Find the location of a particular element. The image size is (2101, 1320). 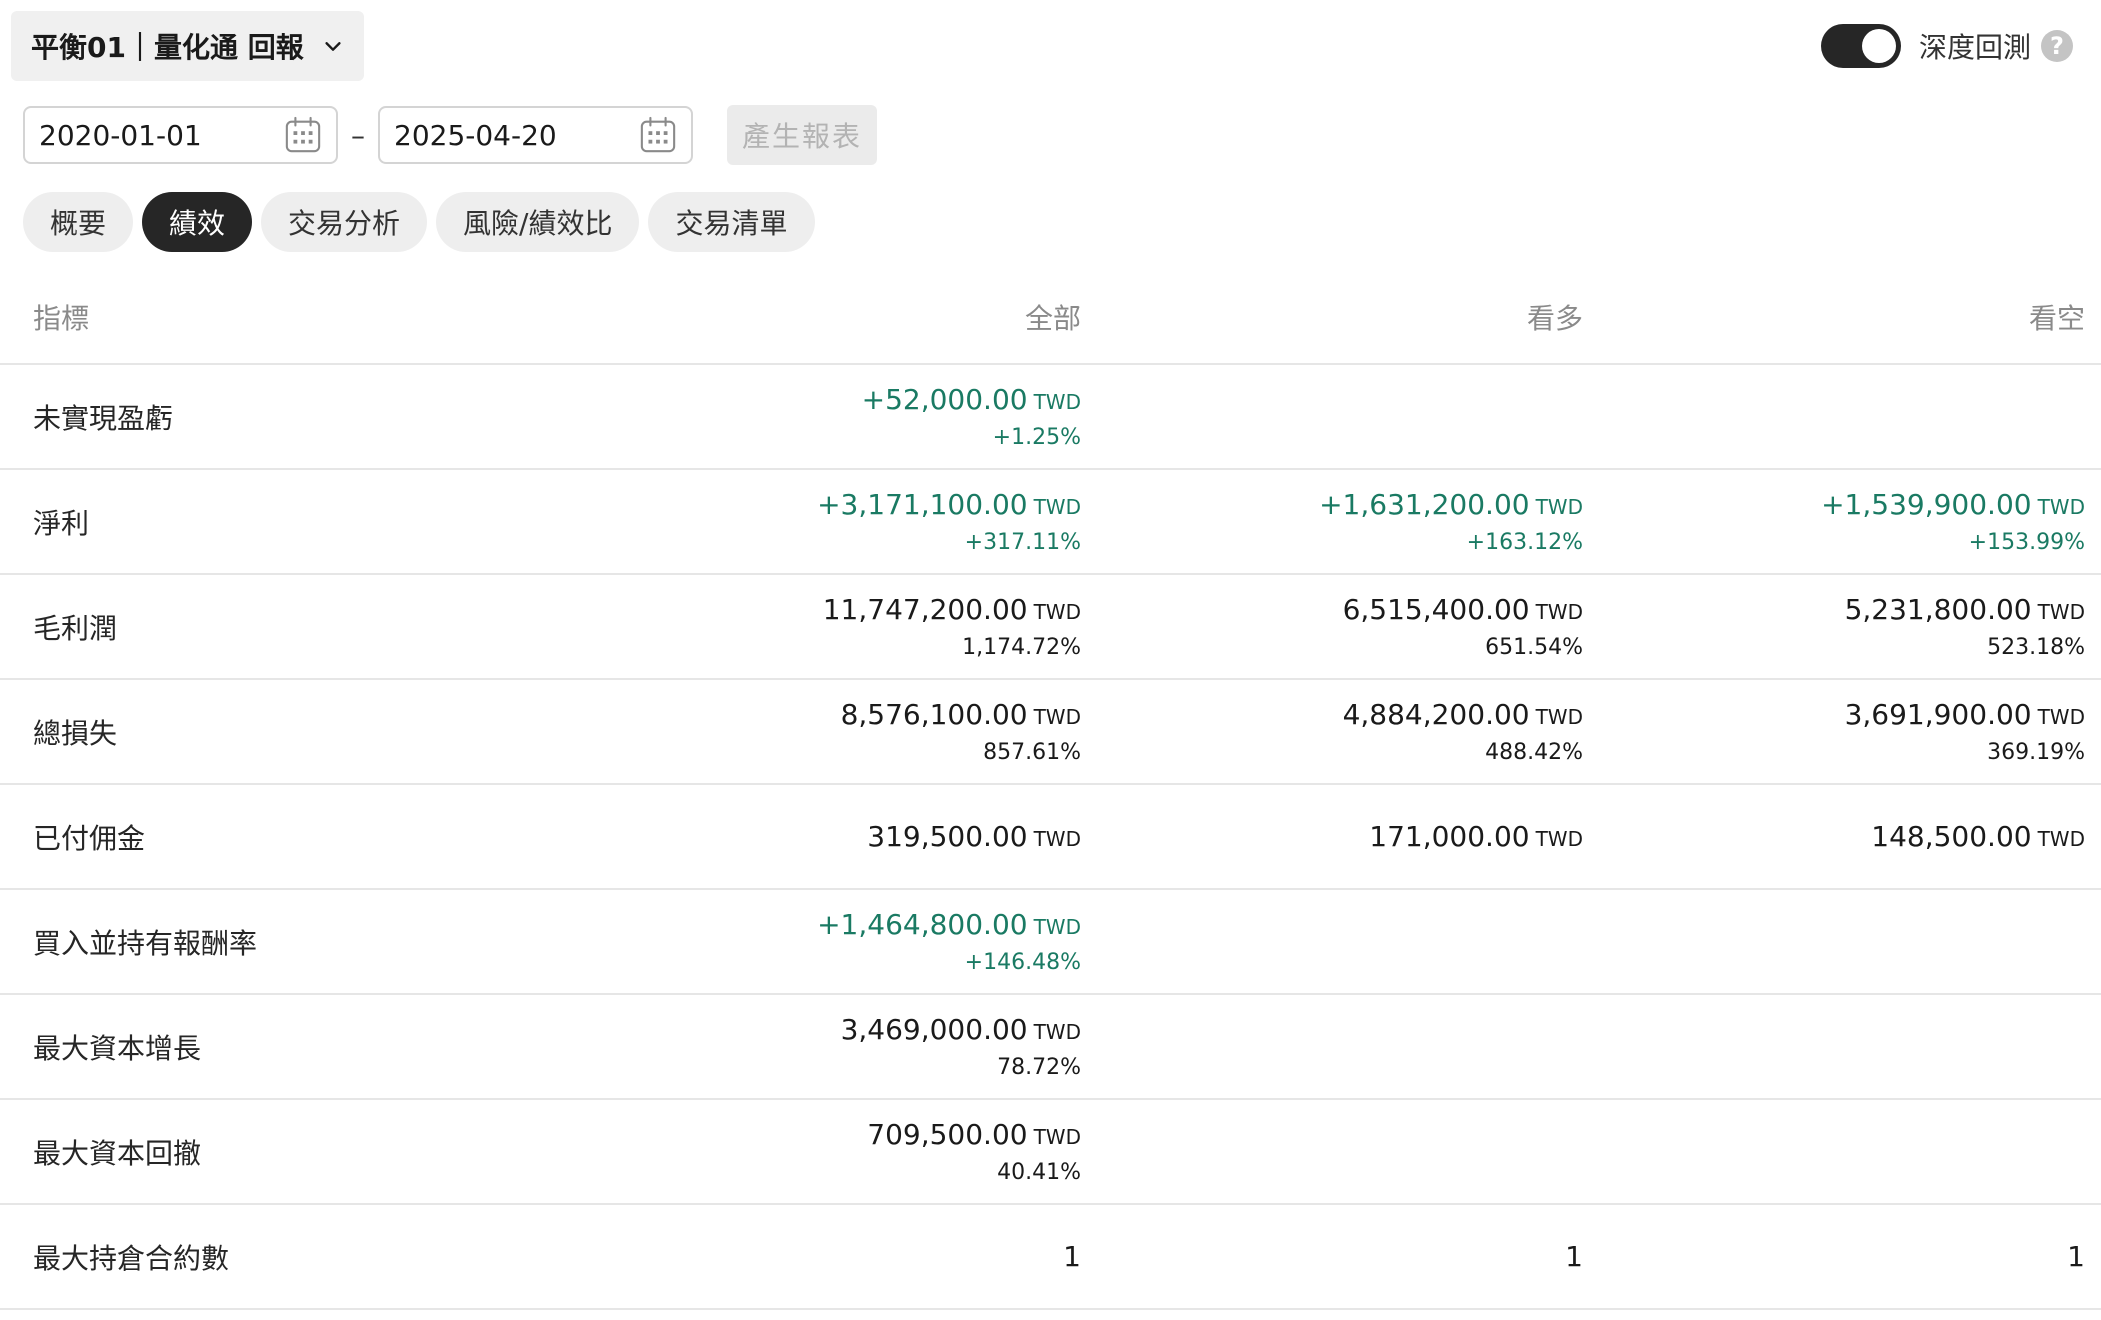

table-row: 未實現盈虧 +52,000.00 TWD +1.25% is located at coordinates (1050, 417).